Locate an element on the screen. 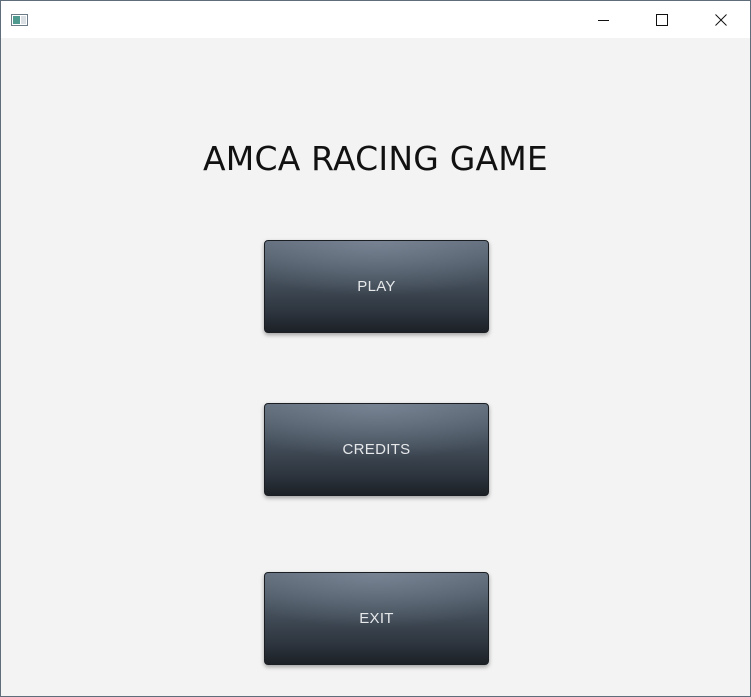  exit-button: EXIT is located at coordinates (376, 618).